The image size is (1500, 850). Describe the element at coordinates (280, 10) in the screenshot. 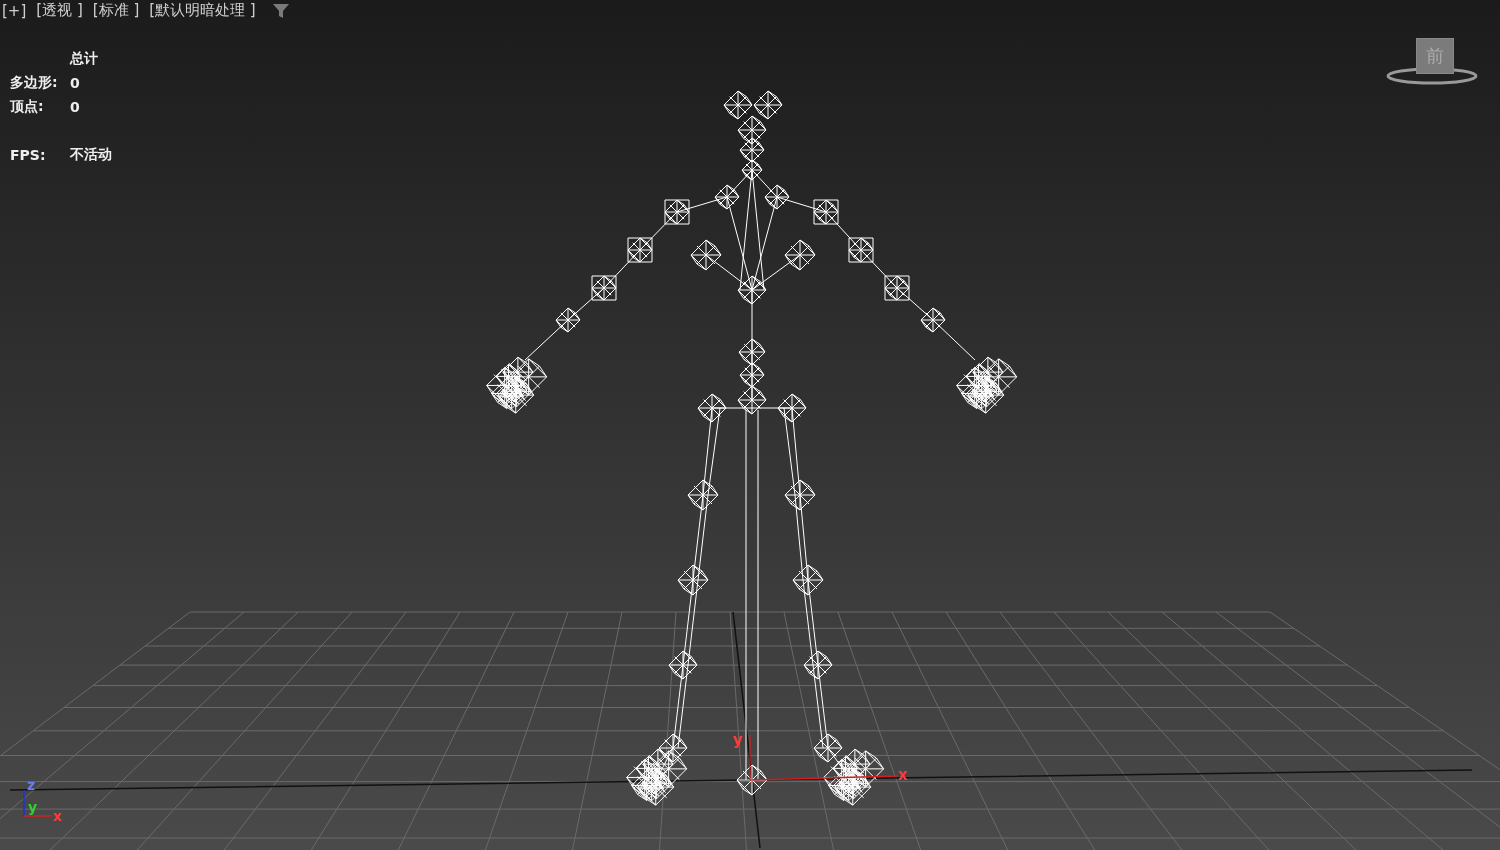

I see `filter-icon` at that location.